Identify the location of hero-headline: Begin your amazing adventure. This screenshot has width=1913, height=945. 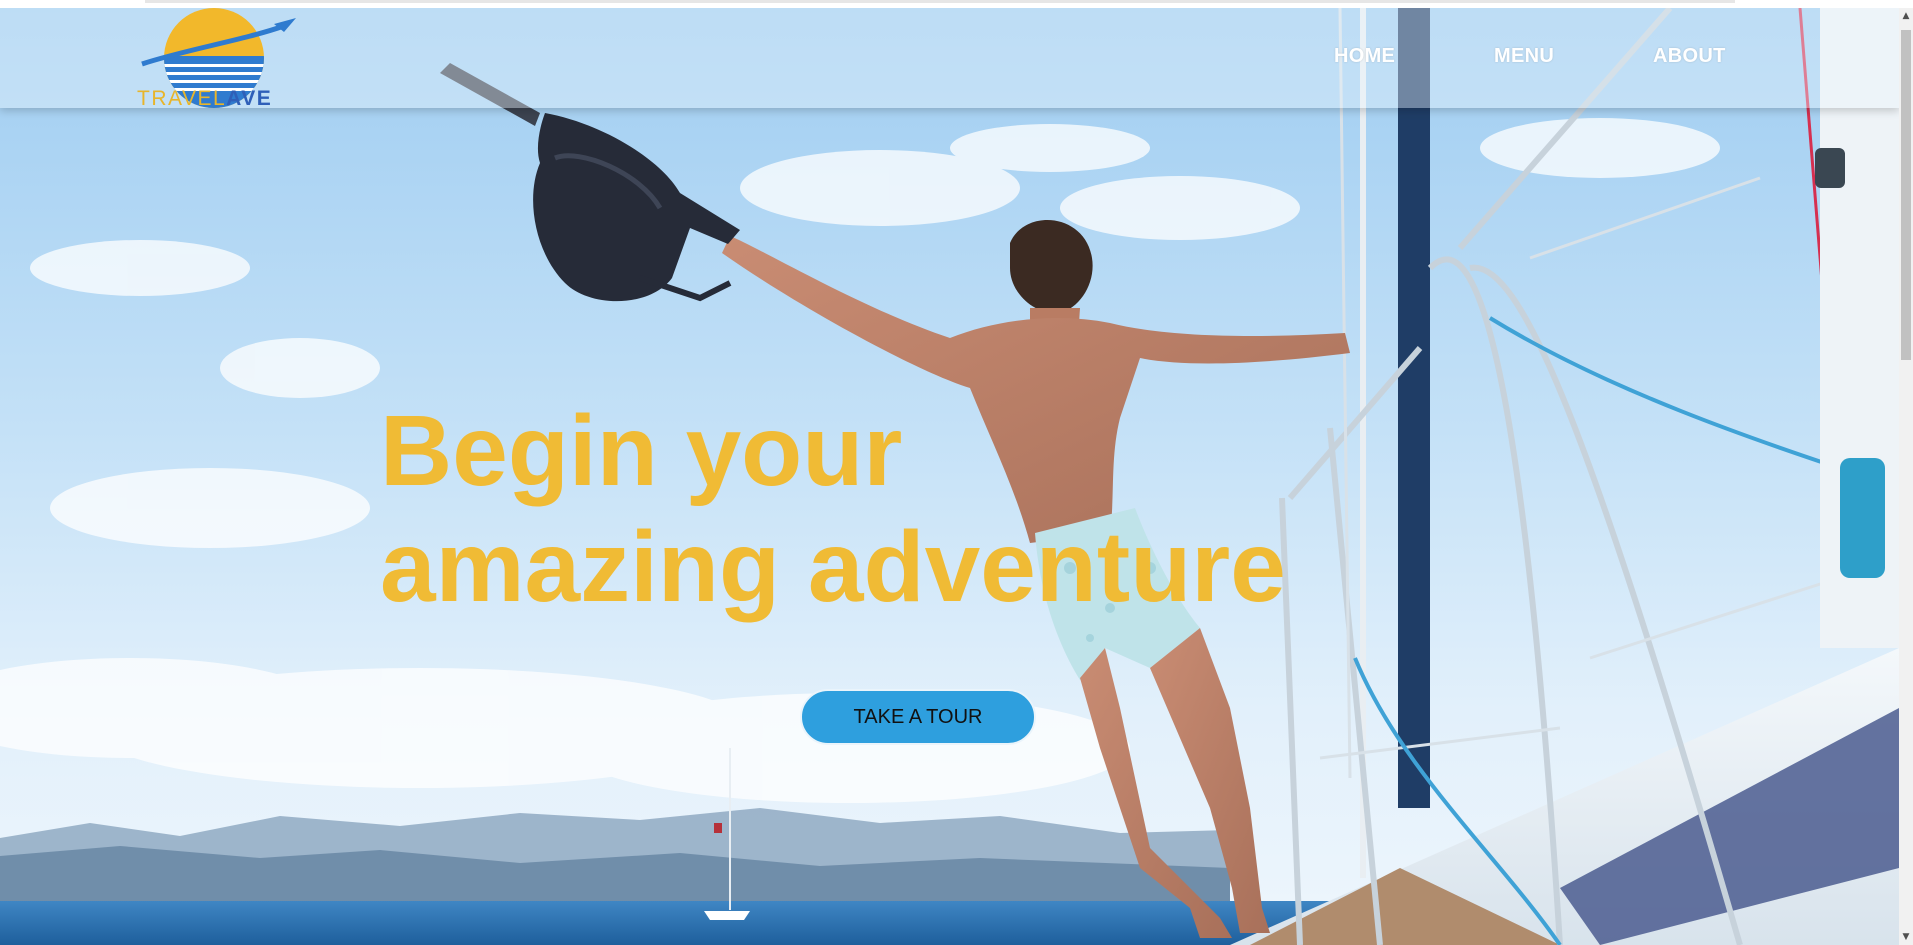
(833, 509).